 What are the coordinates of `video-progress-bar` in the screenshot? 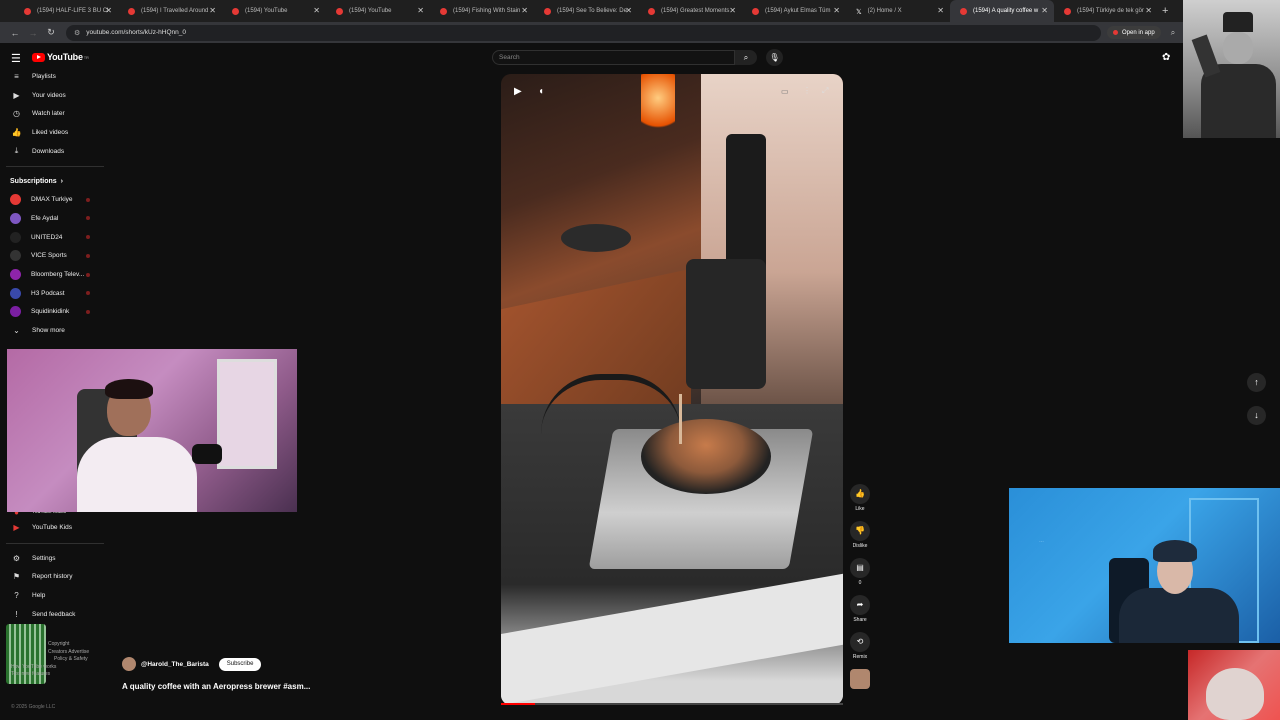 It's located at (672, 704).